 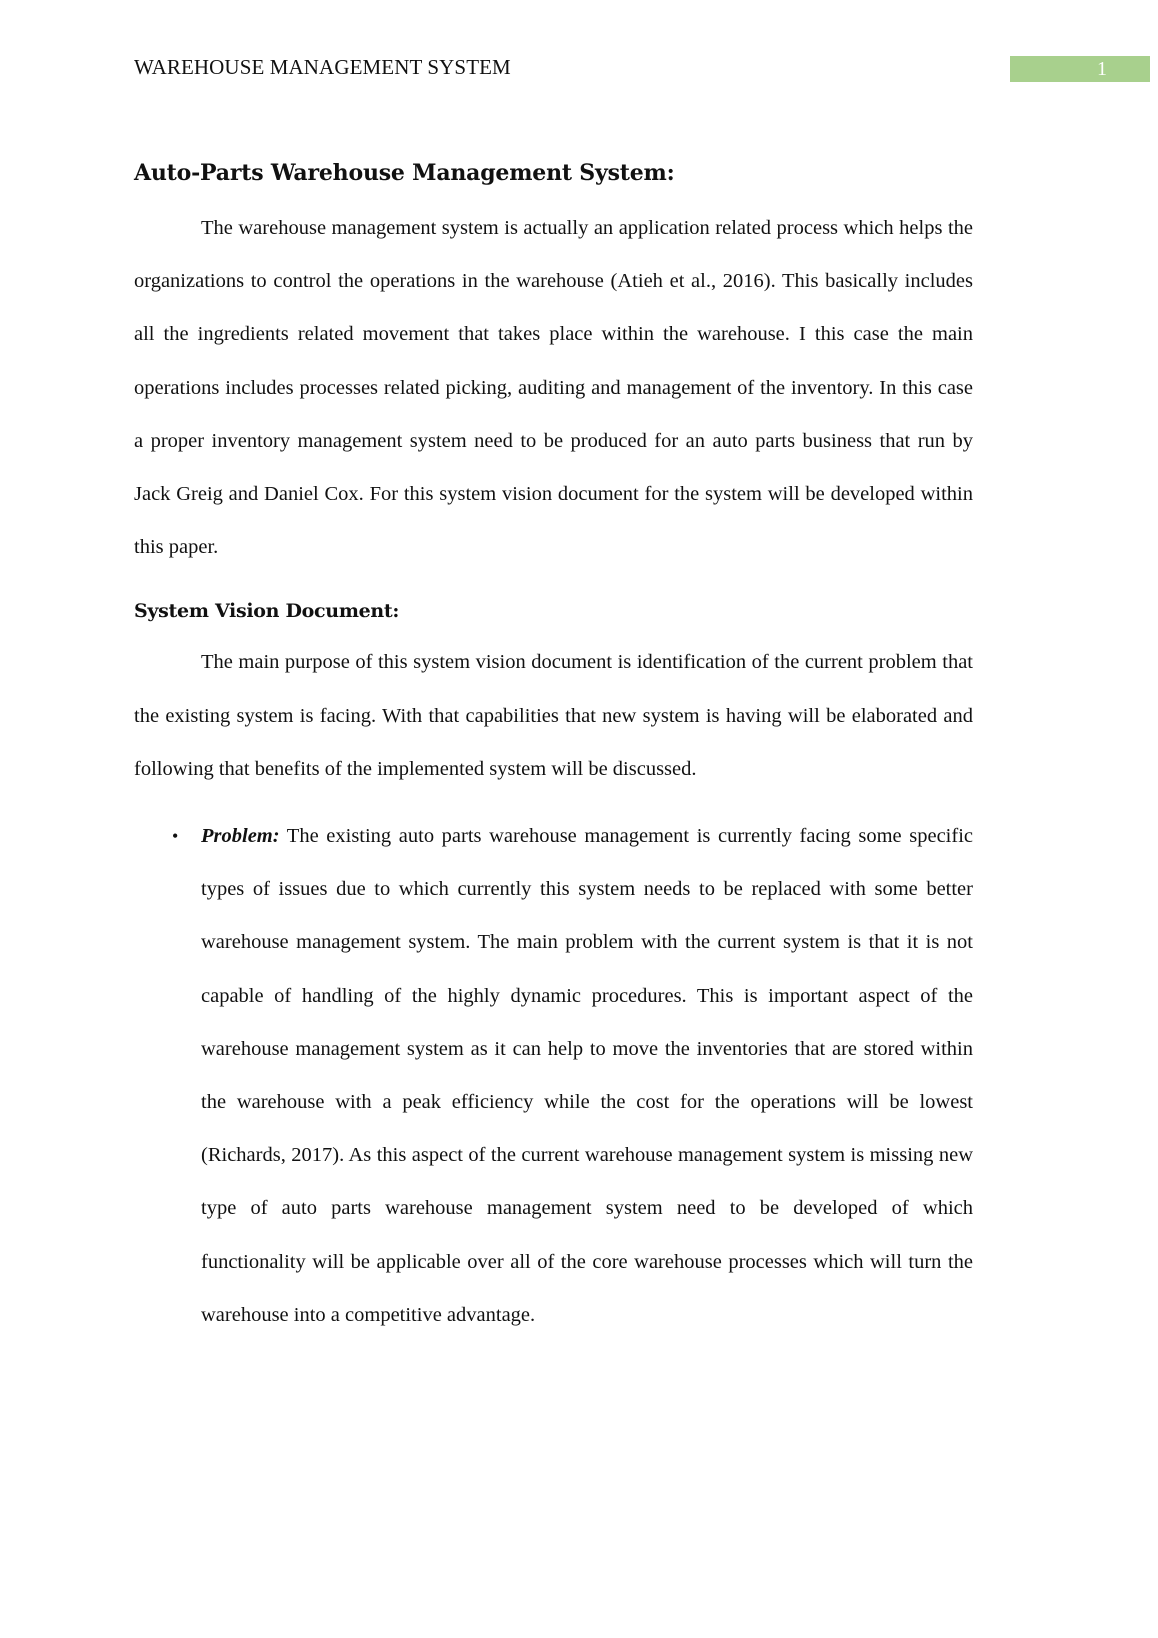 I want to click on running-head: WAREHOUSE MANAGEMENT SYSTEM, so click(x=322, y=67).